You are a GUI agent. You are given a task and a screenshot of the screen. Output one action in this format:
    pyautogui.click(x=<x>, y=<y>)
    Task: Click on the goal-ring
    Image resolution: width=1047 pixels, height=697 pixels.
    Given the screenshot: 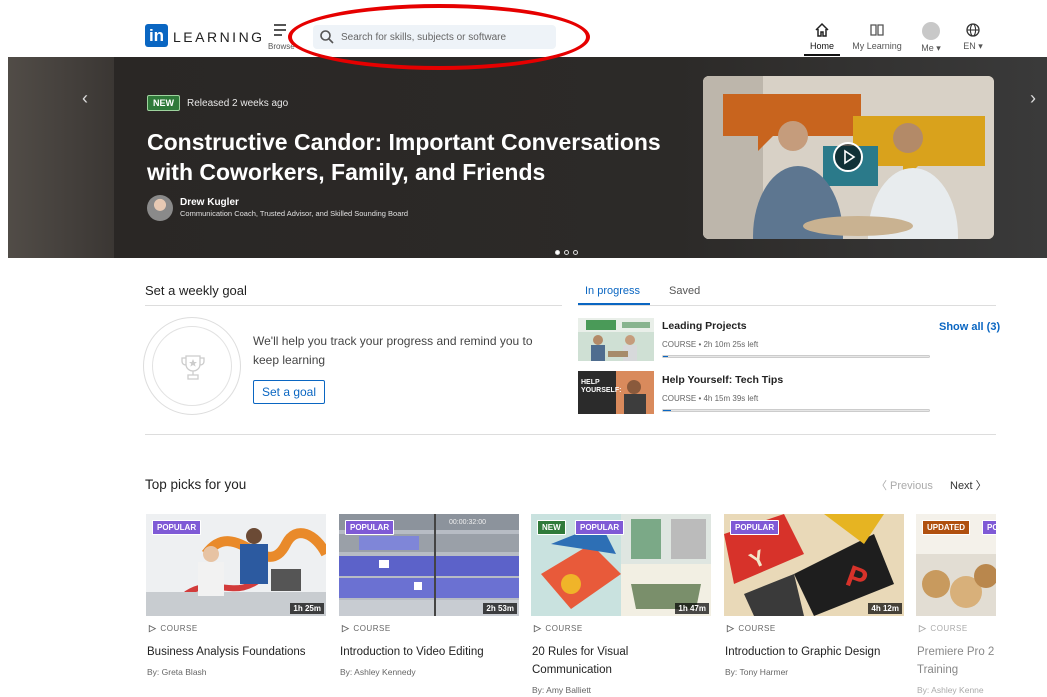 What is the action you would take?
    pyautogui.click(x=192, y=366)
    